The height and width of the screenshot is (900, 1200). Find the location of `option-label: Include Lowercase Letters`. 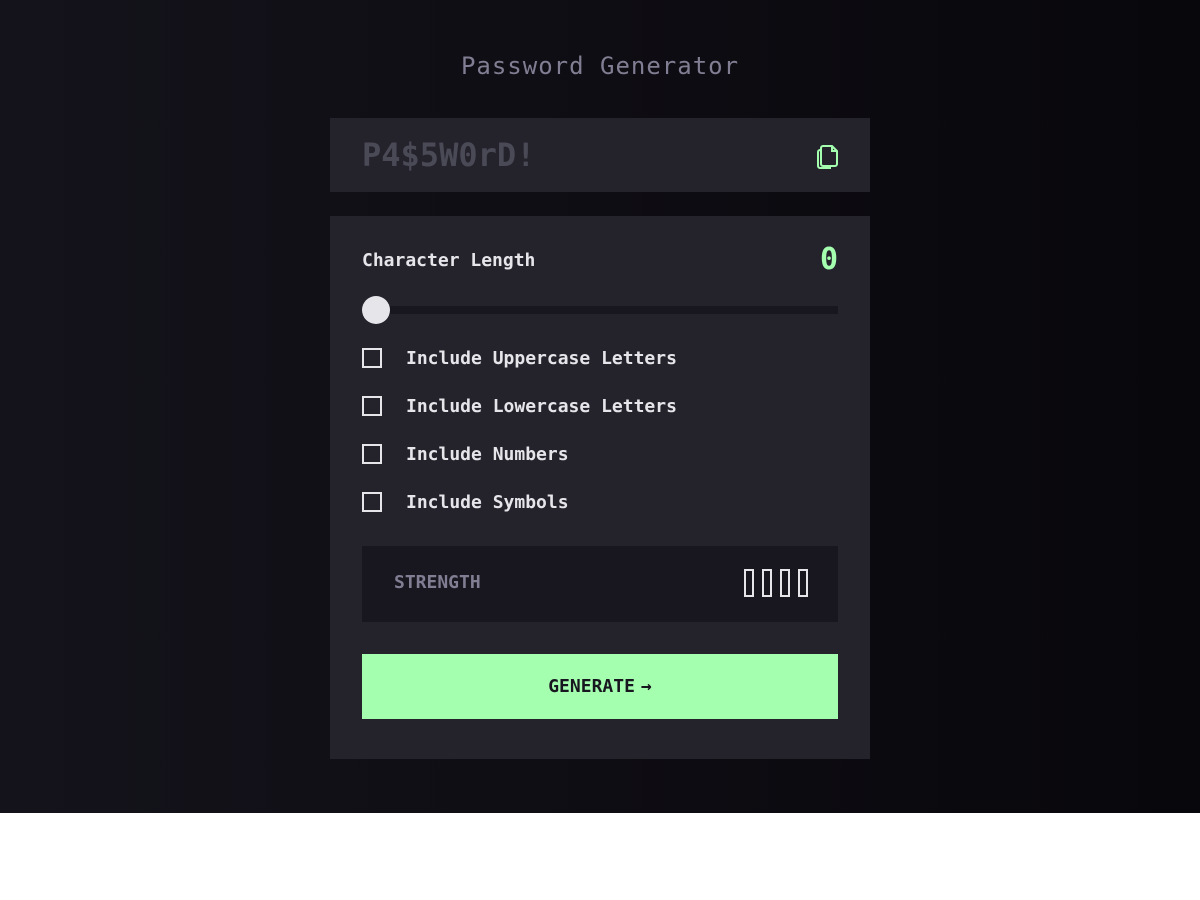

option-label: Include Lowercase Letters is located at coordinates (541, 406).